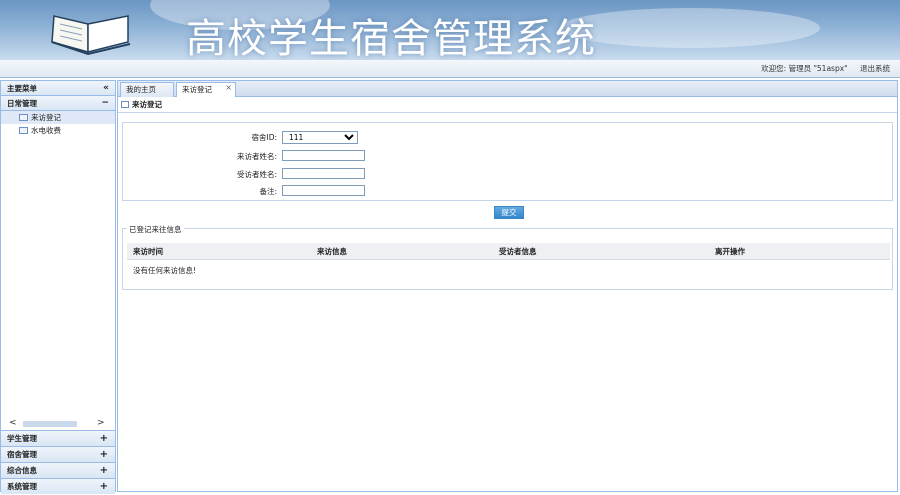 The image size is (900, 495). I want to click on tab-visit-register: 来访登记 ×, so click(206, 90).